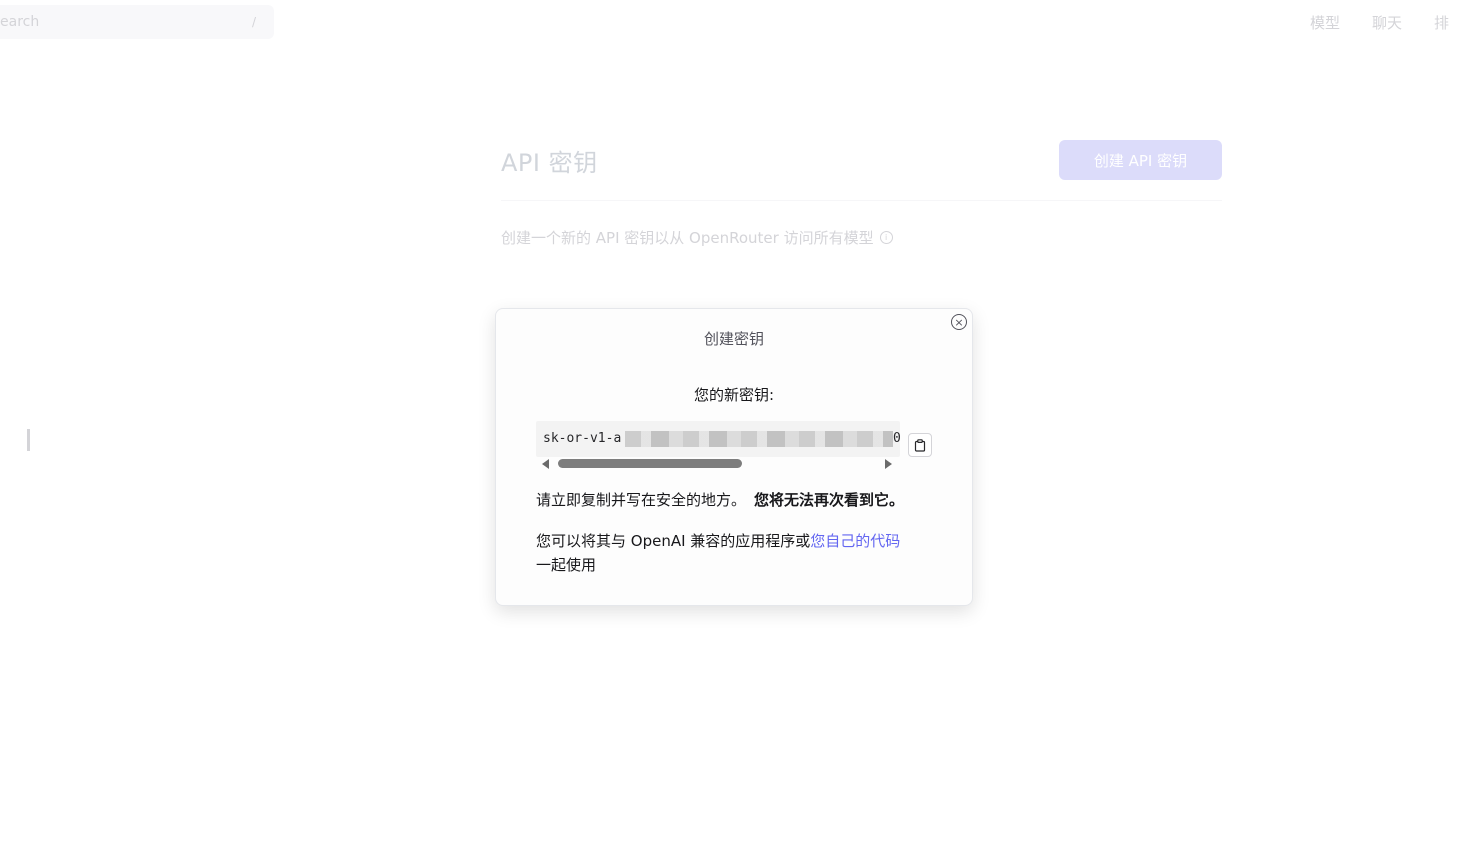 The height and width of the screenshot is (843, 1461). I want to click on usage-note: 您可以将其与 OpenAI 兼容的应用程序或您自己的代码 一起使用, so click(736, 553).